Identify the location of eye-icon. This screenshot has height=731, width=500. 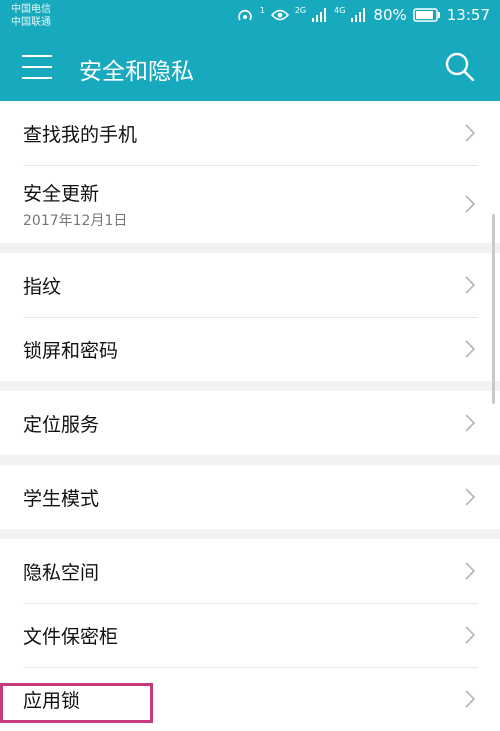
(279, 15).